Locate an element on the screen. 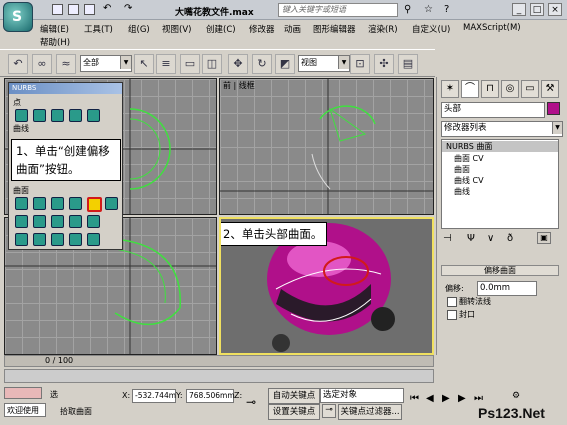  minimize-button: _ is located at coordinates (519, 9).